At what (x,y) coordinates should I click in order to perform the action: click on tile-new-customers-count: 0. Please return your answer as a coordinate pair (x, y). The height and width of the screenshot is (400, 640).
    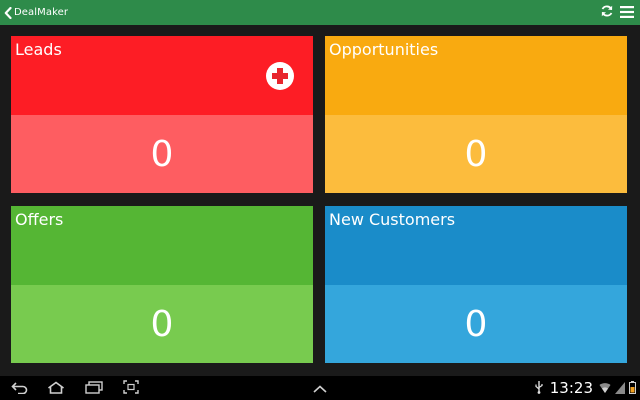
    Looking at the image, I should click on (476, 324).